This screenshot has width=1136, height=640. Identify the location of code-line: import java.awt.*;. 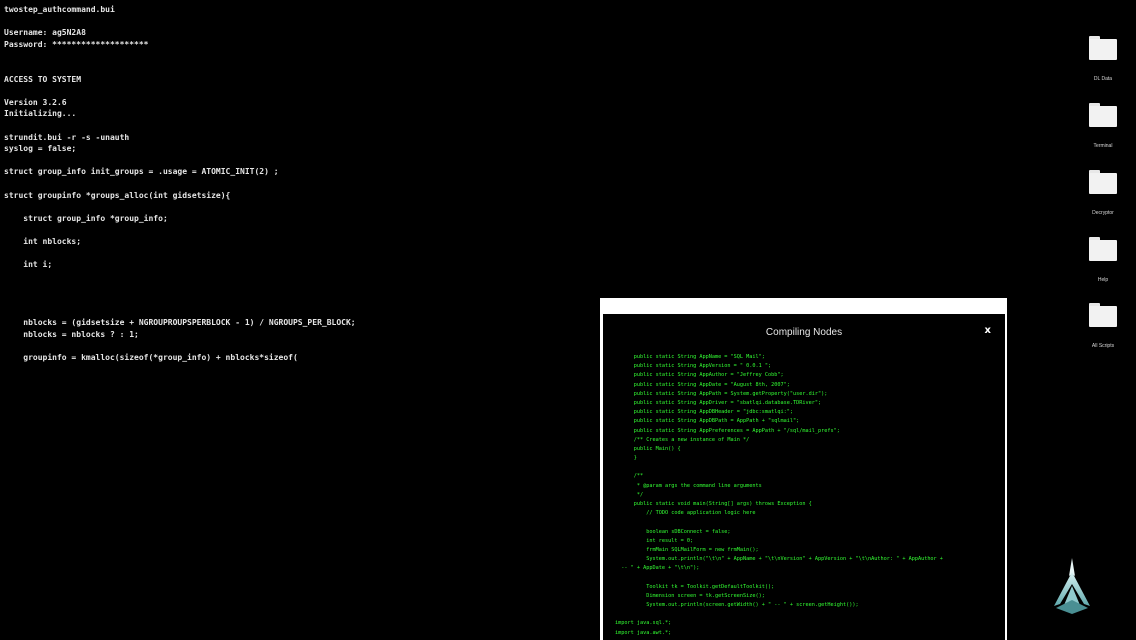
(643, 632).